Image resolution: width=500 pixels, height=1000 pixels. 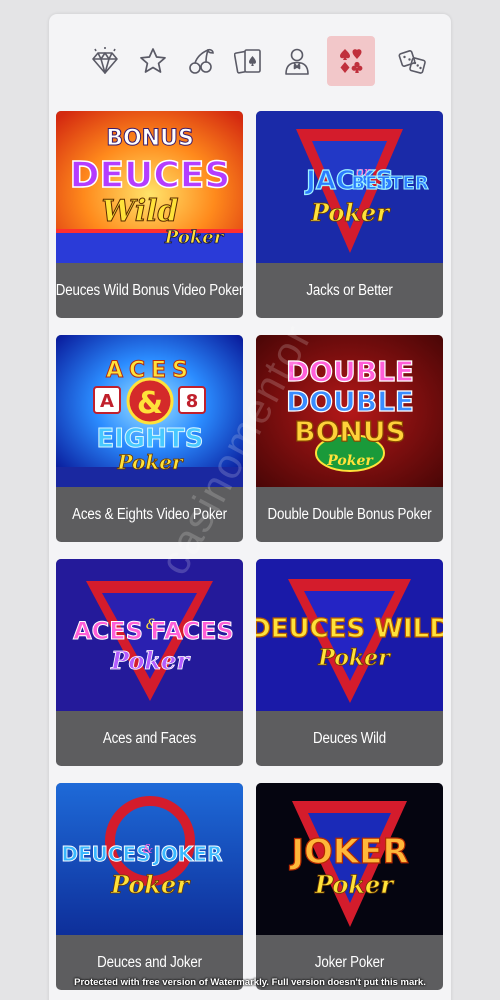 I want to click on game-tile-aces-and-faces: ACES & FACES Poker Aces and Faces, so click(x=149, y=662).